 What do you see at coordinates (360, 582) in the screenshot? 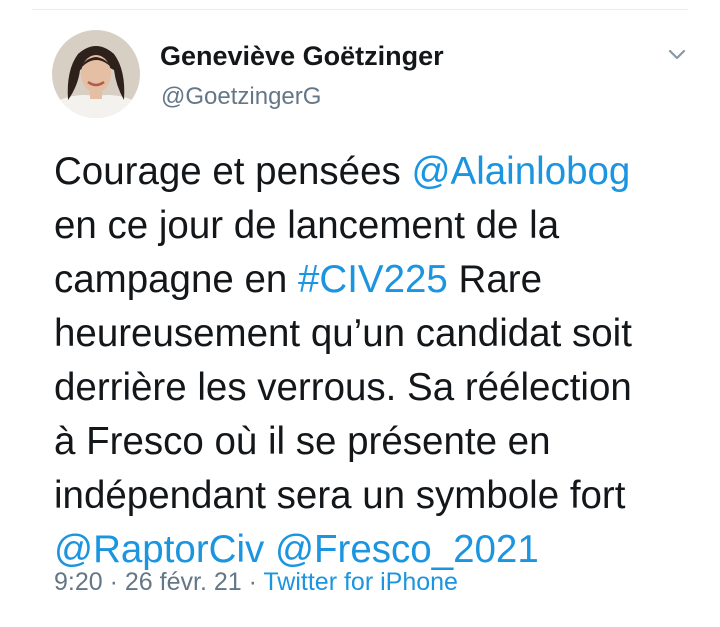
I see `tweet-source-link: Twitter for iPhone` at bounding box center [360, 582].